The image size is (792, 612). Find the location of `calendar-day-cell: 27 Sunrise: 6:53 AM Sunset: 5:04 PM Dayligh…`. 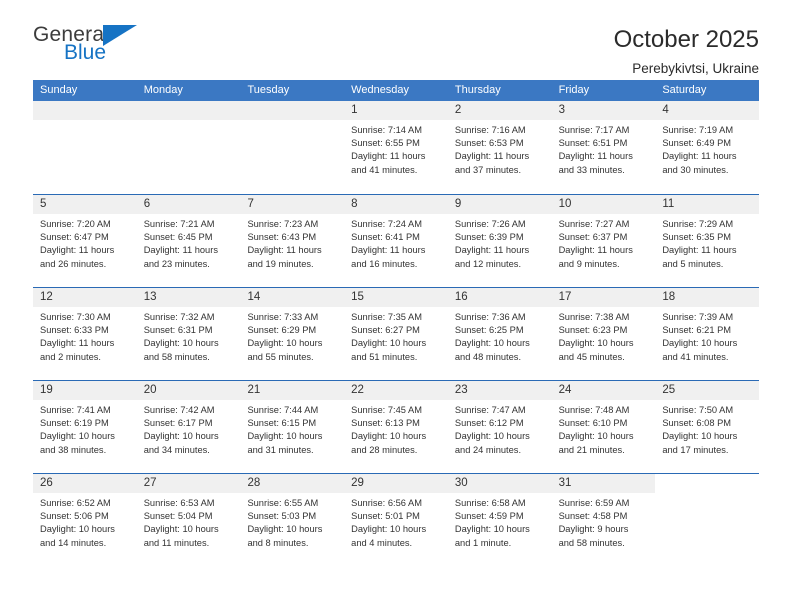

calendar-day-cell: 27 Sunrise: 6:53 AM Sunset: 5:04 PM Dayligh… is located at coordinates (188, 520).